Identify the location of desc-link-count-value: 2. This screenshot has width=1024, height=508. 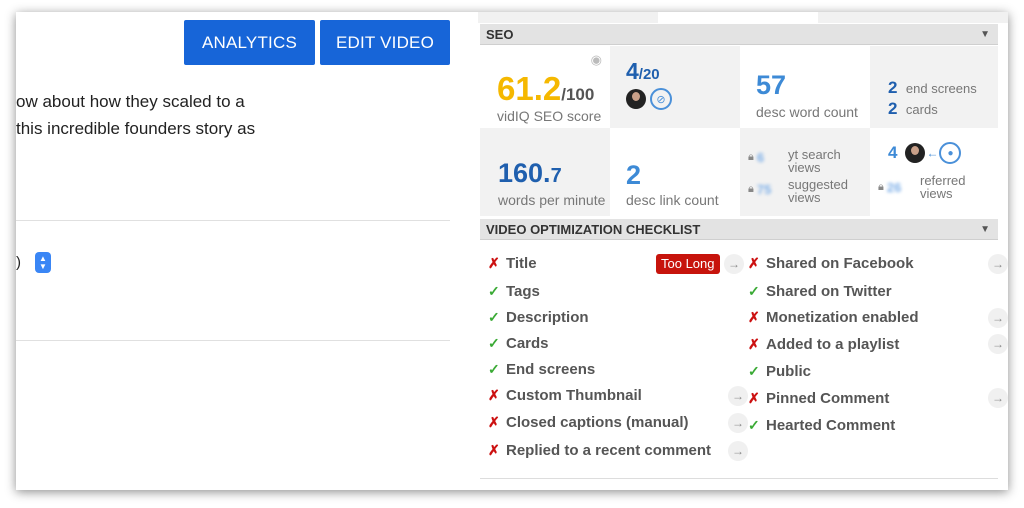
(634, 175).